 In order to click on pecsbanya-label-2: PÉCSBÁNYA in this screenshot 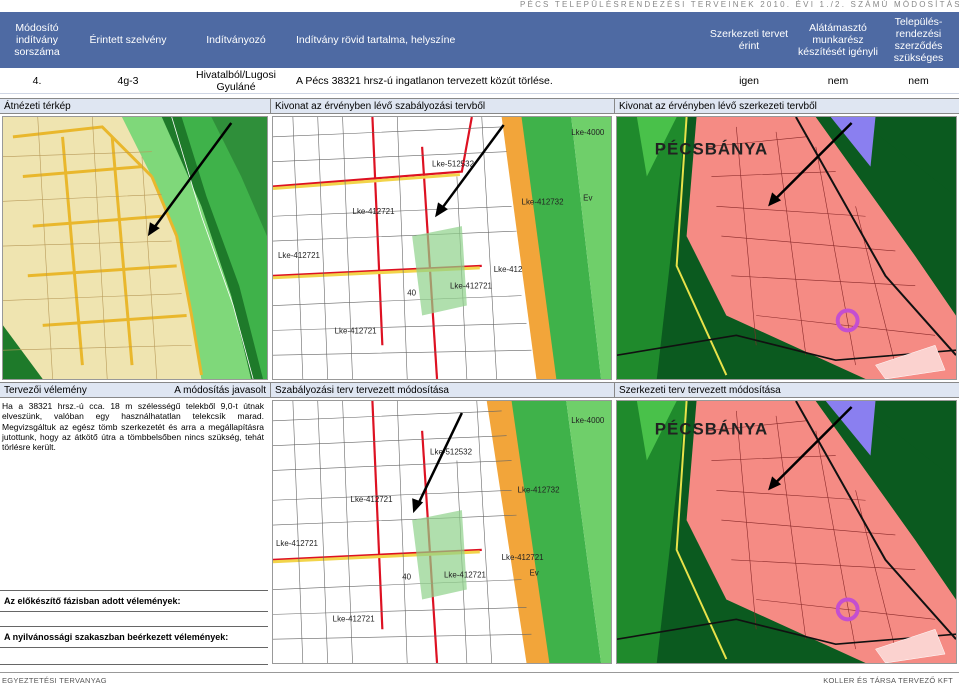, I will do `click(711, 429)`.